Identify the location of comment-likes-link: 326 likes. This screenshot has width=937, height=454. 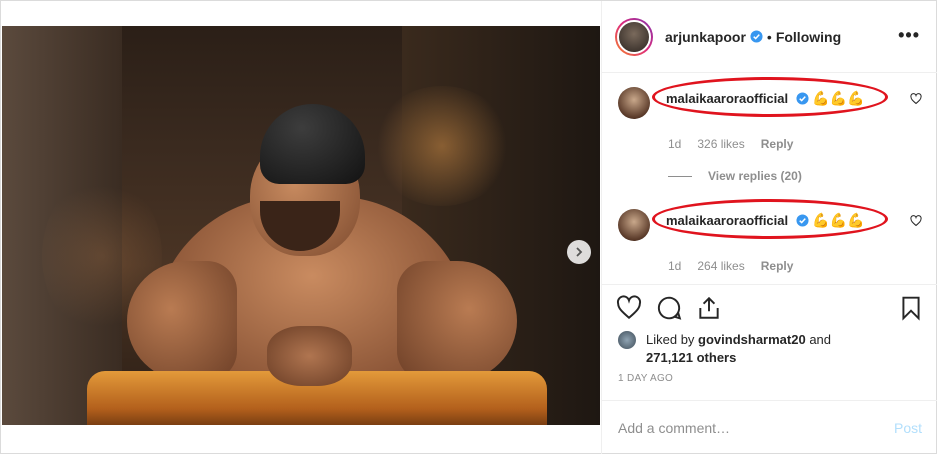
(720, 144).